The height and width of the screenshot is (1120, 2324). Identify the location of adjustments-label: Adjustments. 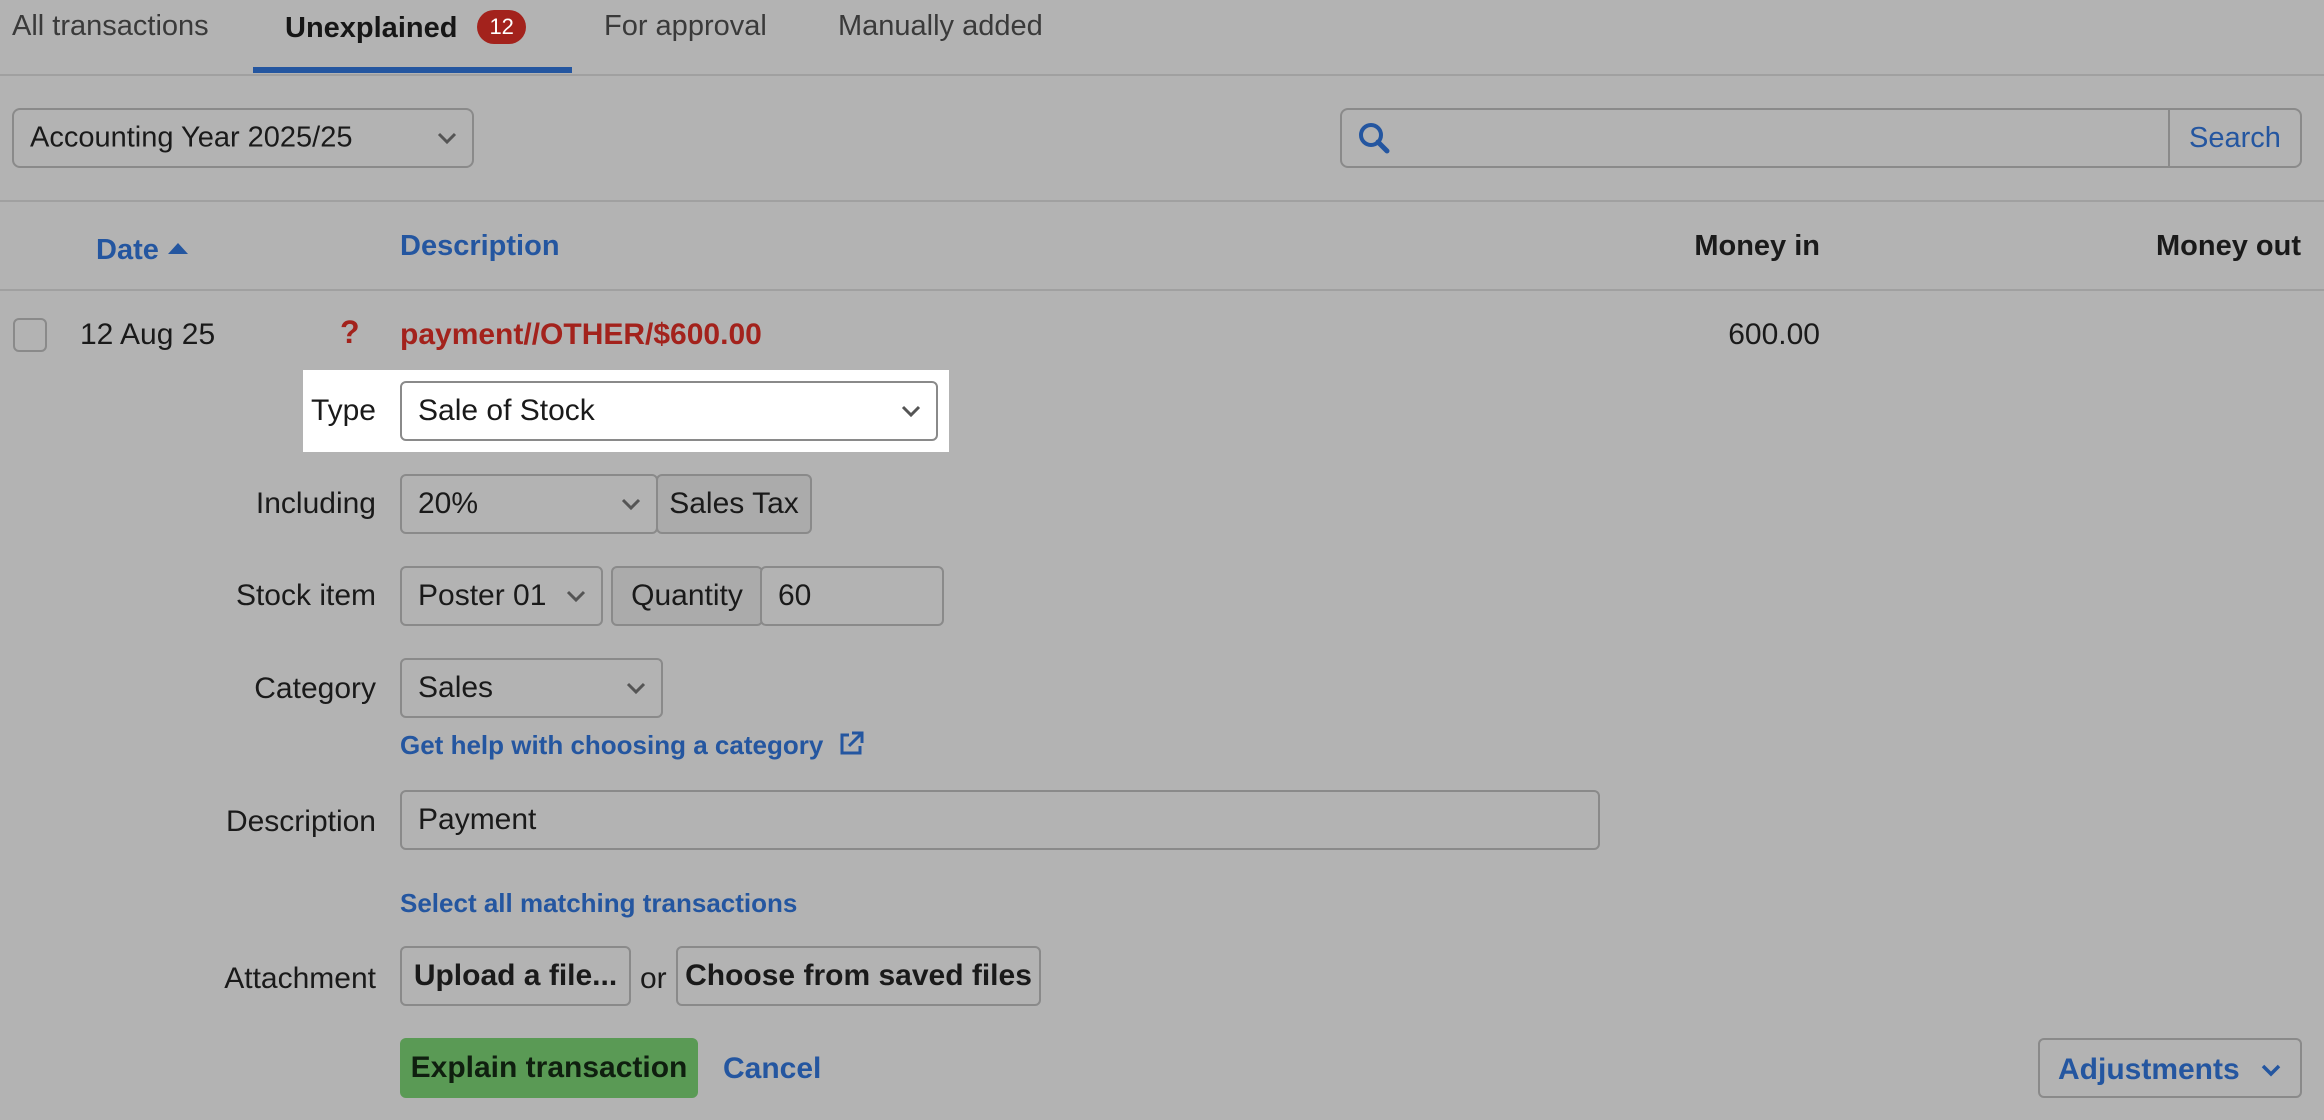
(2149, 1069).